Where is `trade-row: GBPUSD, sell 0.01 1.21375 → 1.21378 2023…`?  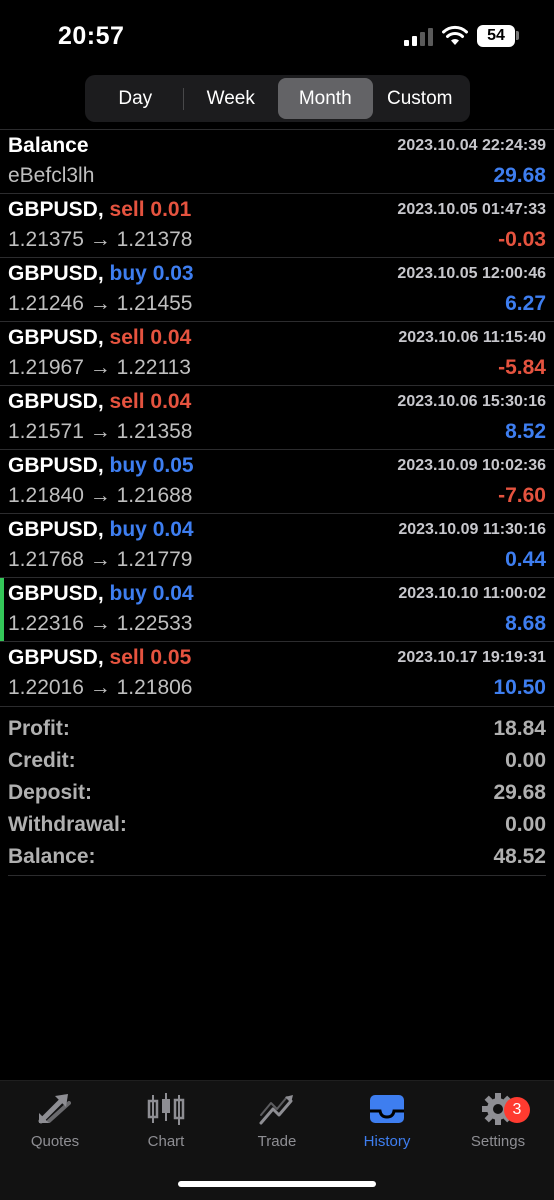
trade-row: GBPUSD, sell 0.01 1.21375 → 1.21378 2023… is located at coordinates (277, 225).